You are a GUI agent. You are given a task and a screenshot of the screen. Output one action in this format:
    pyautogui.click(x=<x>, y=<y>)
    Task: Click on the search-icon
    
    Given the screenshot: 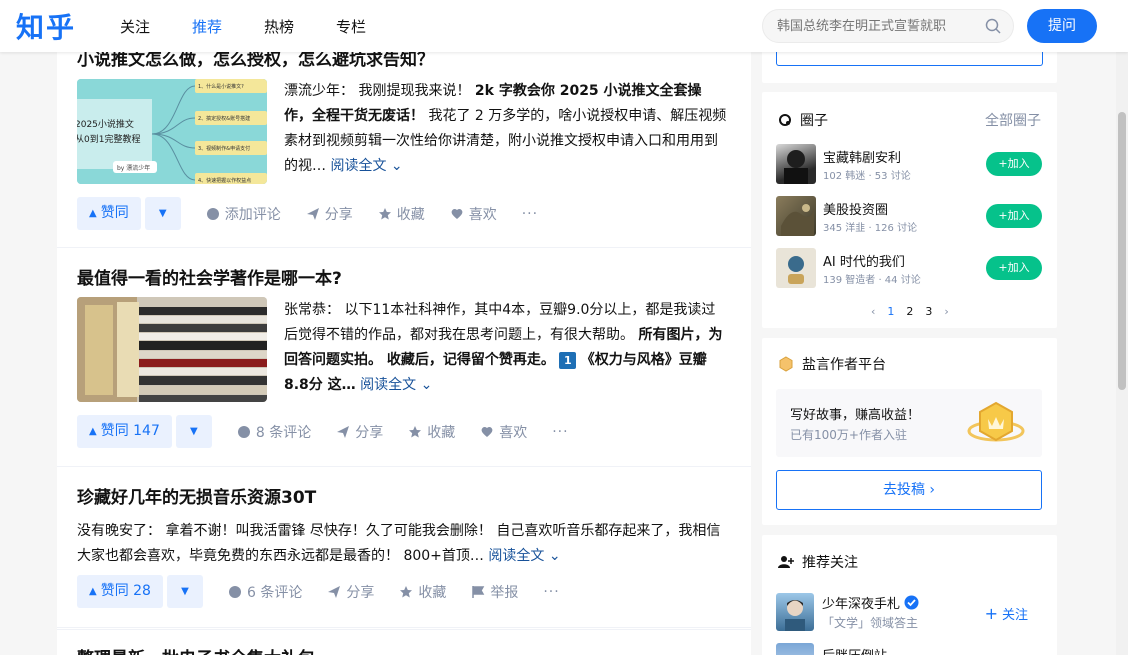 What is the action you would take?
    pyautogui.click(x=993, y=26)
    